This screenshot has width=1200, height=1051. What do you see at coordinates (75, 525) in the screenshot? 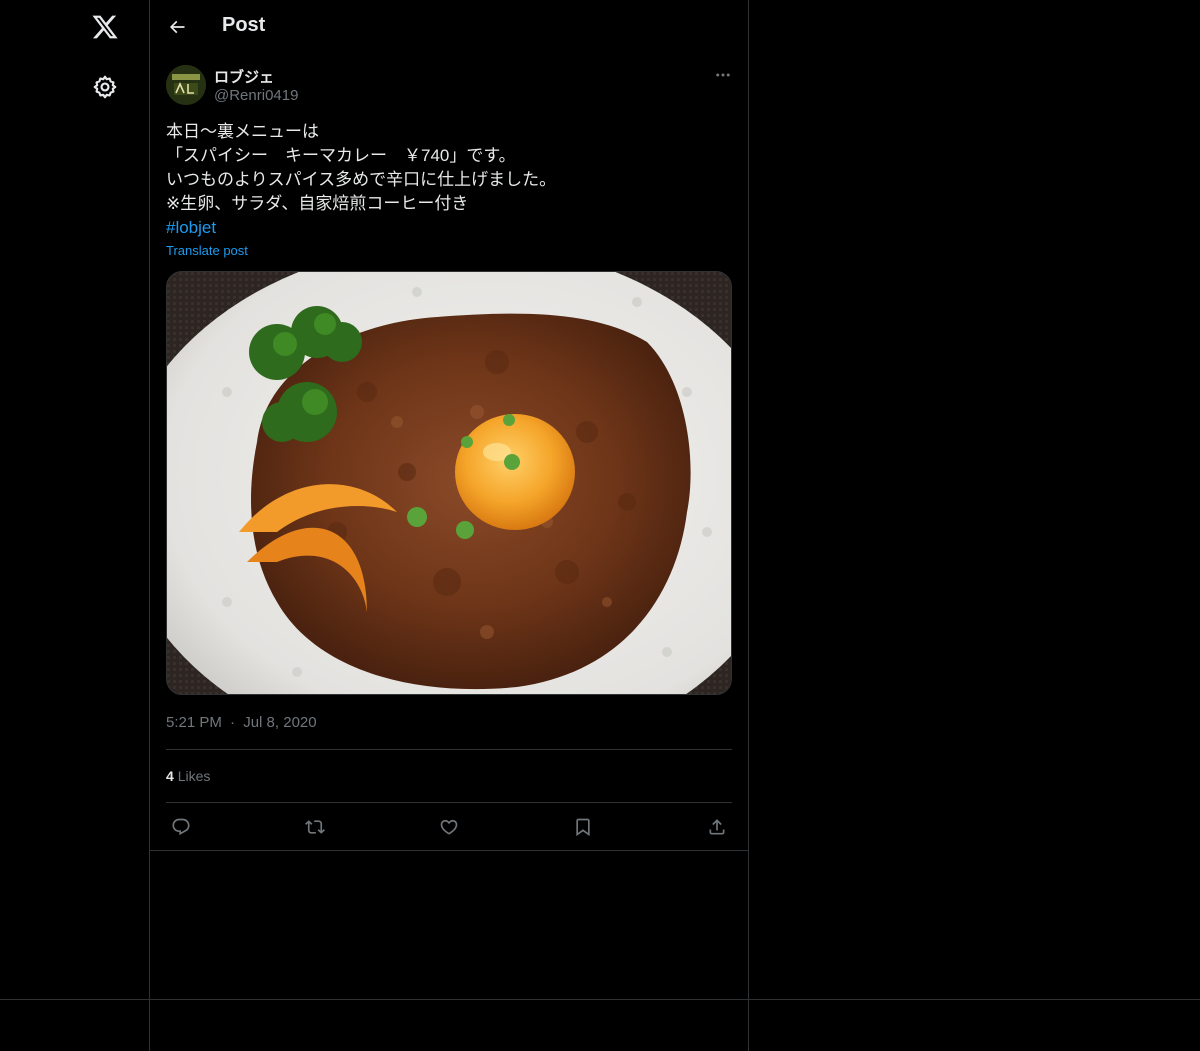
I see `left-nav` at bounding box center [75, 525].